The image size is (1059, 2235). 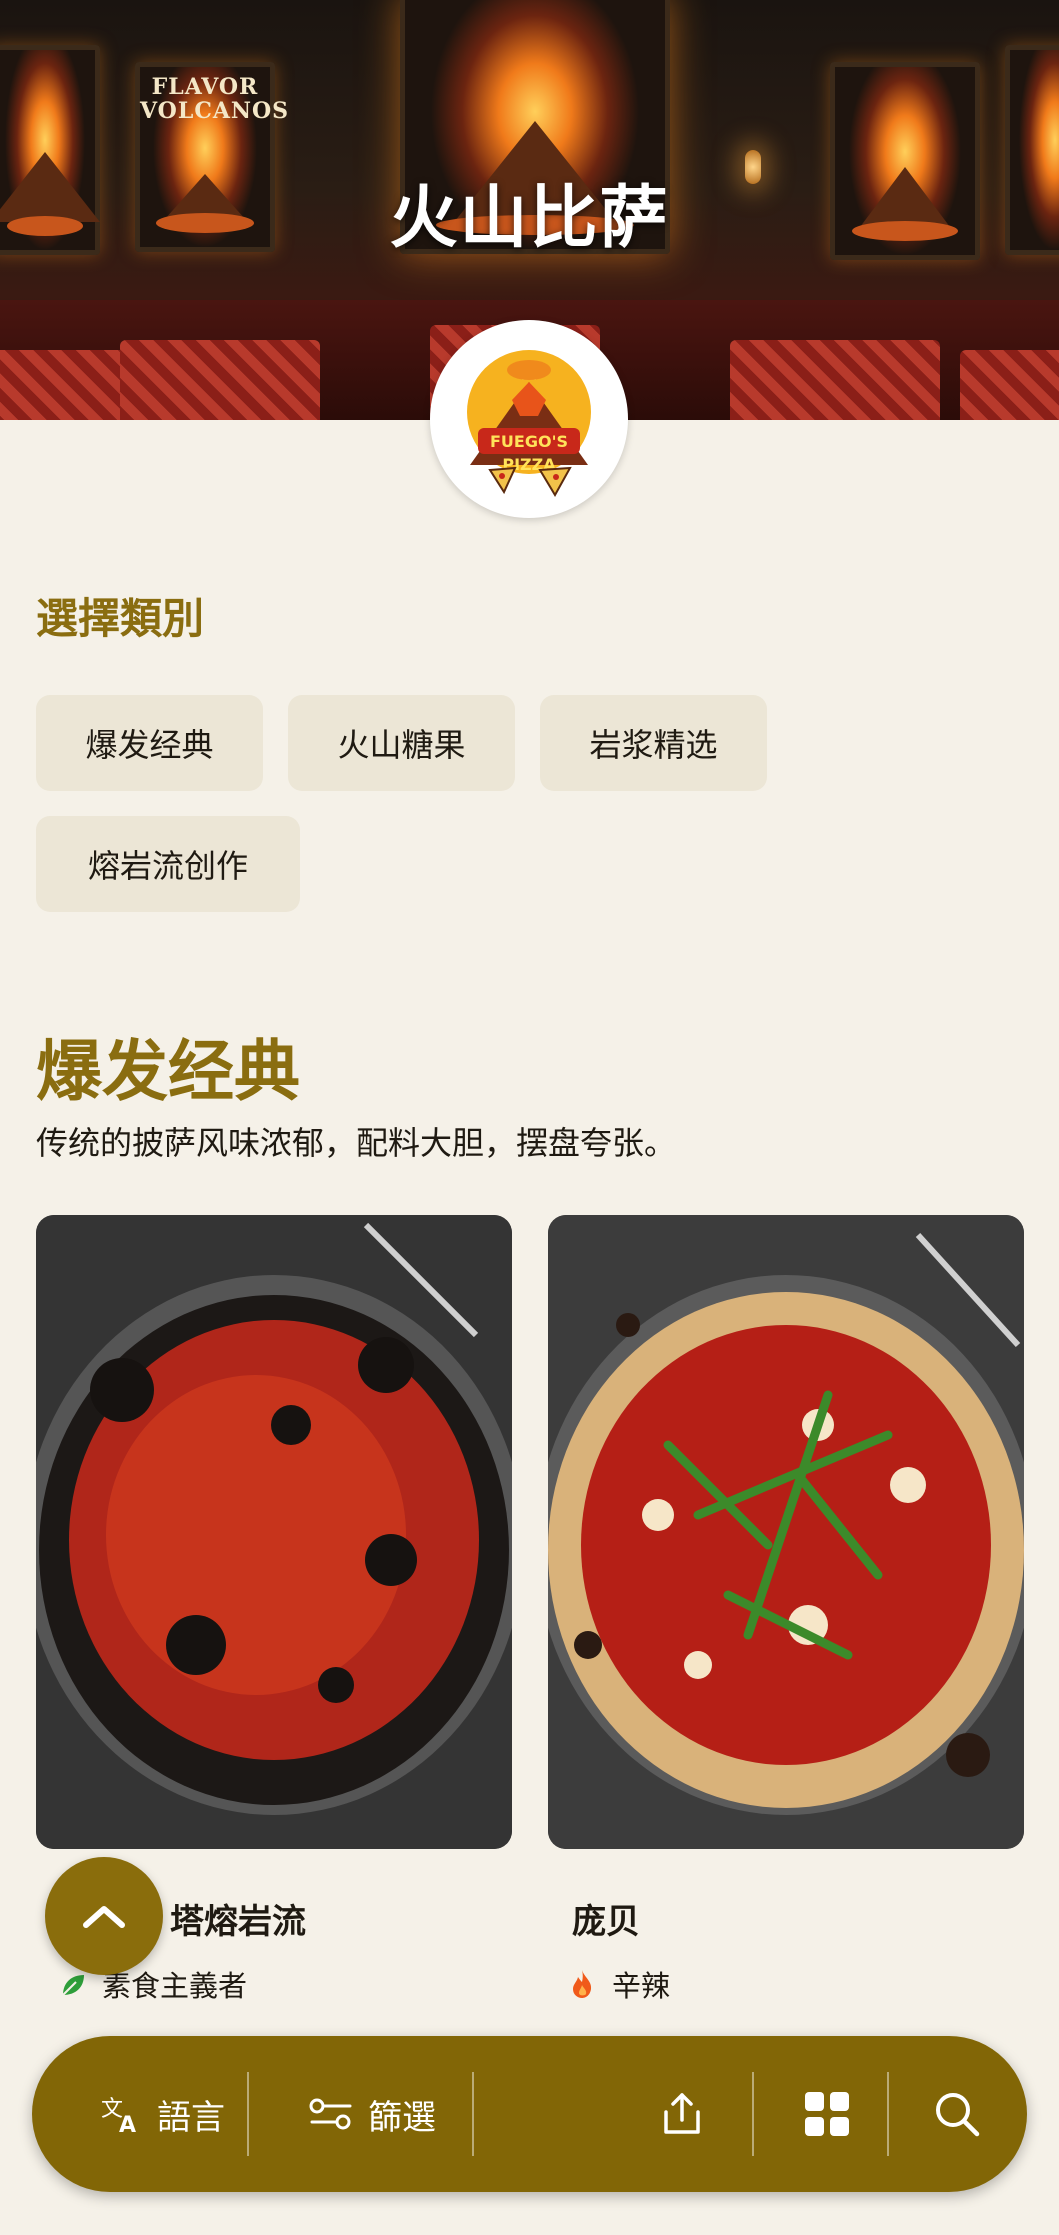 What do you see at coordinates (401, 743) in the screenshot?
I see `category-chip-volcano-candy: 火山糖果` at bounding box center [401, 743].